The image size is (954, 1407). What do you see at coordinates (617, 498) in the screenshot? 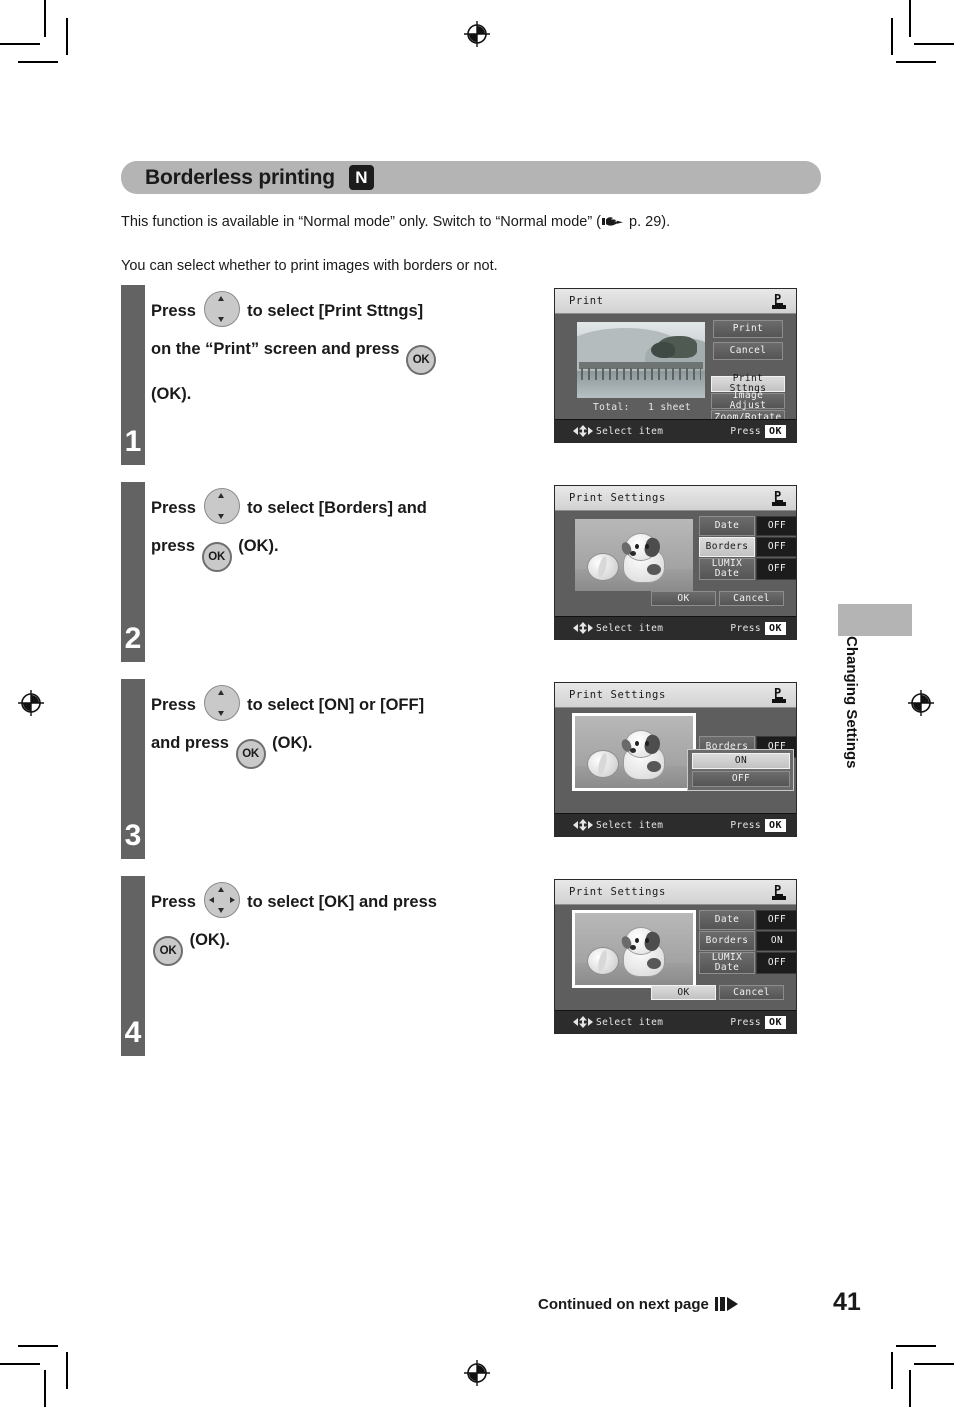
I see `lcd-2-title: Print Settings` at bounding box center [617, 498].